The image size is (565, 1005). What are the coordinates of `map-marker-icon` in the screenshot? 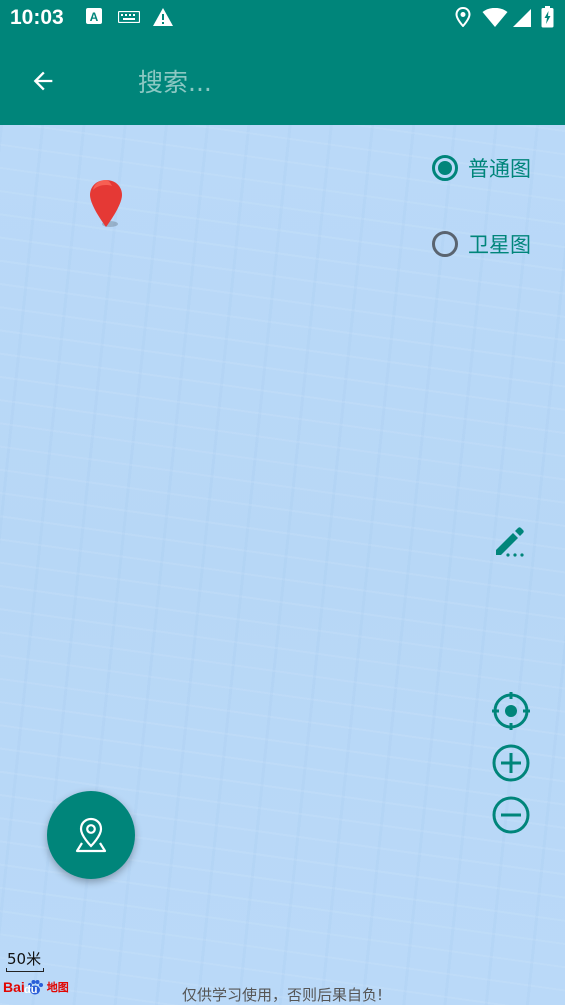 It's located at (107, 205).